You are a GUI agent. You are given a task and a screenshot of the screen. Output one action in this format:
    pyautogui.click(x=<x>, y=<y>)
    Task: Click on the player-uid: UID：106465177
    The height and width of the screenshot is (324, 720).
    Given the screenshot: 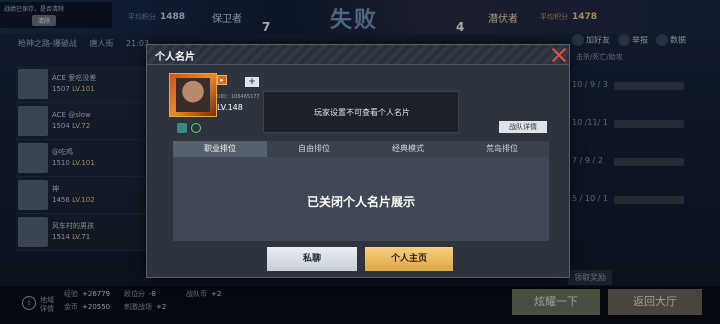 What is the action you would take?
    pyautogui.click(x=238, y=97)
    